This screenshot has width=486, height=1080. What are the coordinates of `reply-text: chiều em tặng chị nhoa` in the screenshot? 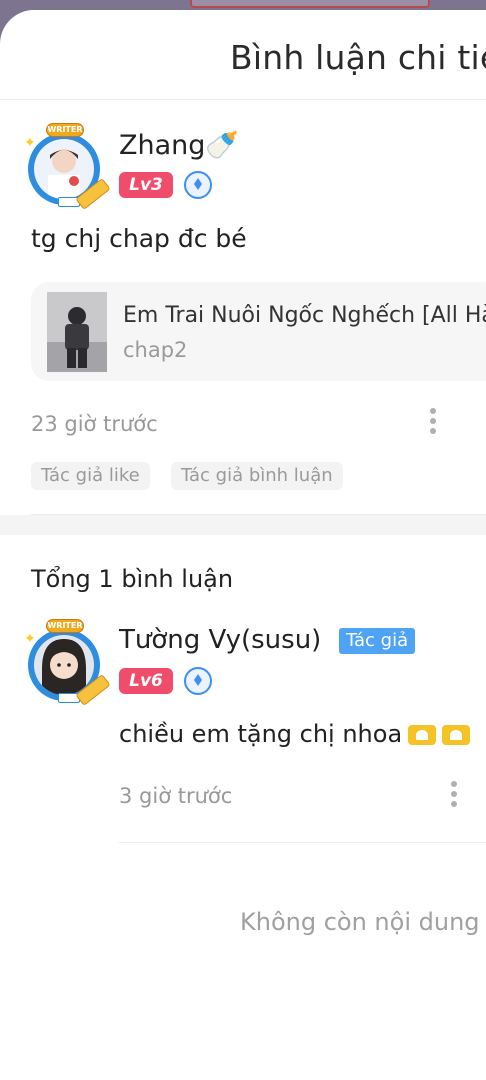 It's located at (261, 734).